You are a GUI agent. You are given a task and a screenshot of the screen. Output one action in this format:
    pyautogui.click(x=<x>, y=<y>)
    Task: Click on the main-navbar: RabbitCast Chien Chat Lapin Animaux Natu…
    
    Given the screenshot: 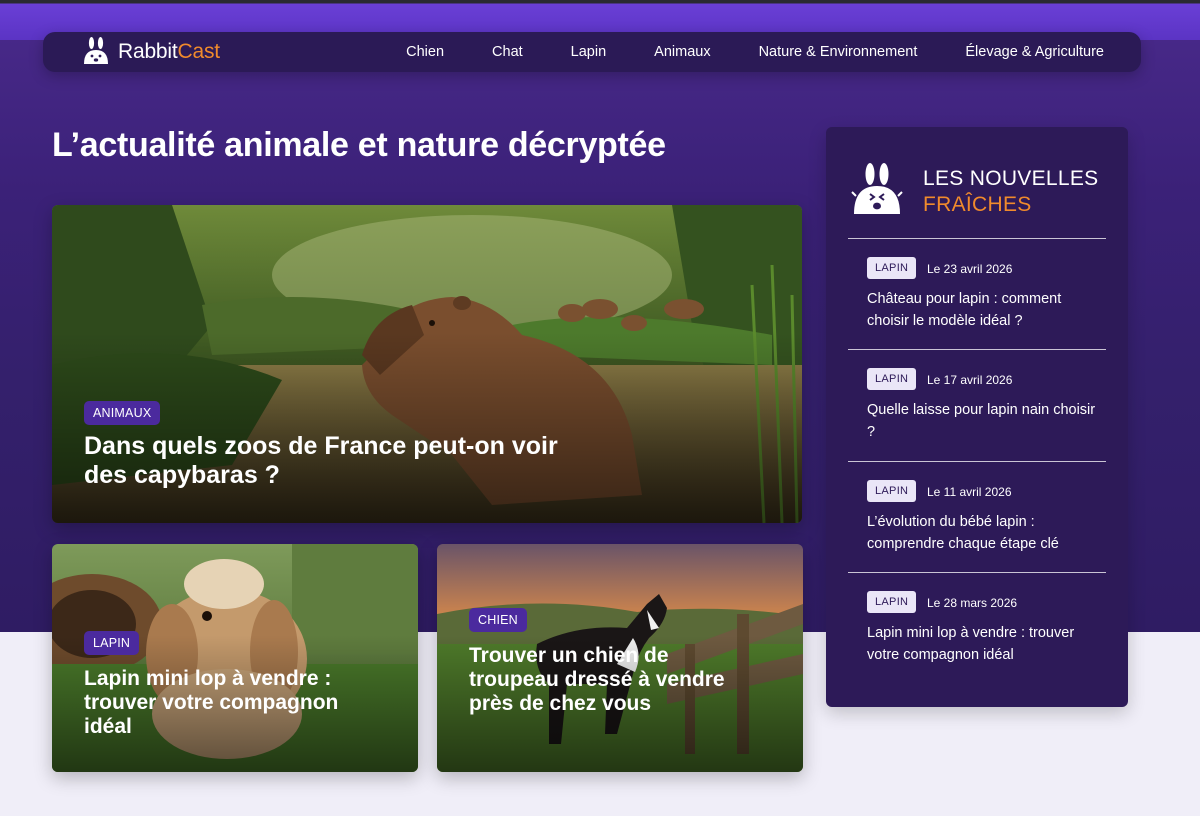 What is the action you would take?
    pyautogui.click(x=592, y=52)
    